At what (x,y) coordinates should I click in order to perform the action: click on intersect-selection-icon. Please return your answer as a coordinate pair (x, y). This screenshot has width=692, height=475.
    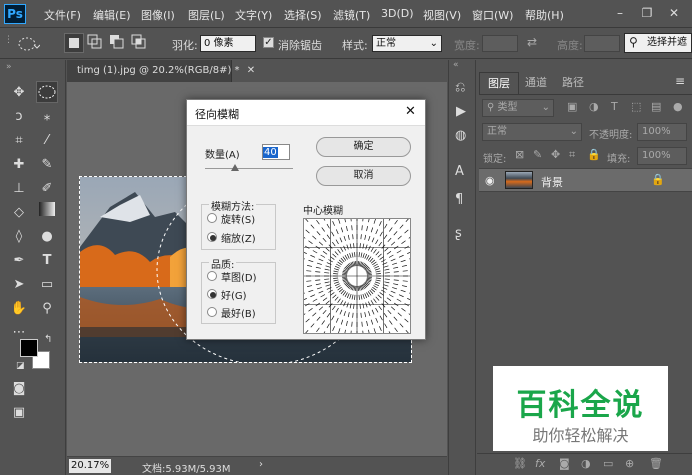
    Looking at the image, I should click on (140, 43).